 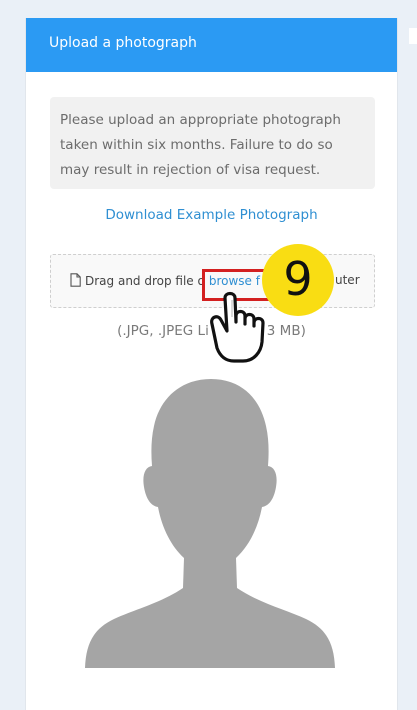 What do you see at coordinates (413, 36) in the screenshot?
I see `background-edge` at bounding box center [413, 36].